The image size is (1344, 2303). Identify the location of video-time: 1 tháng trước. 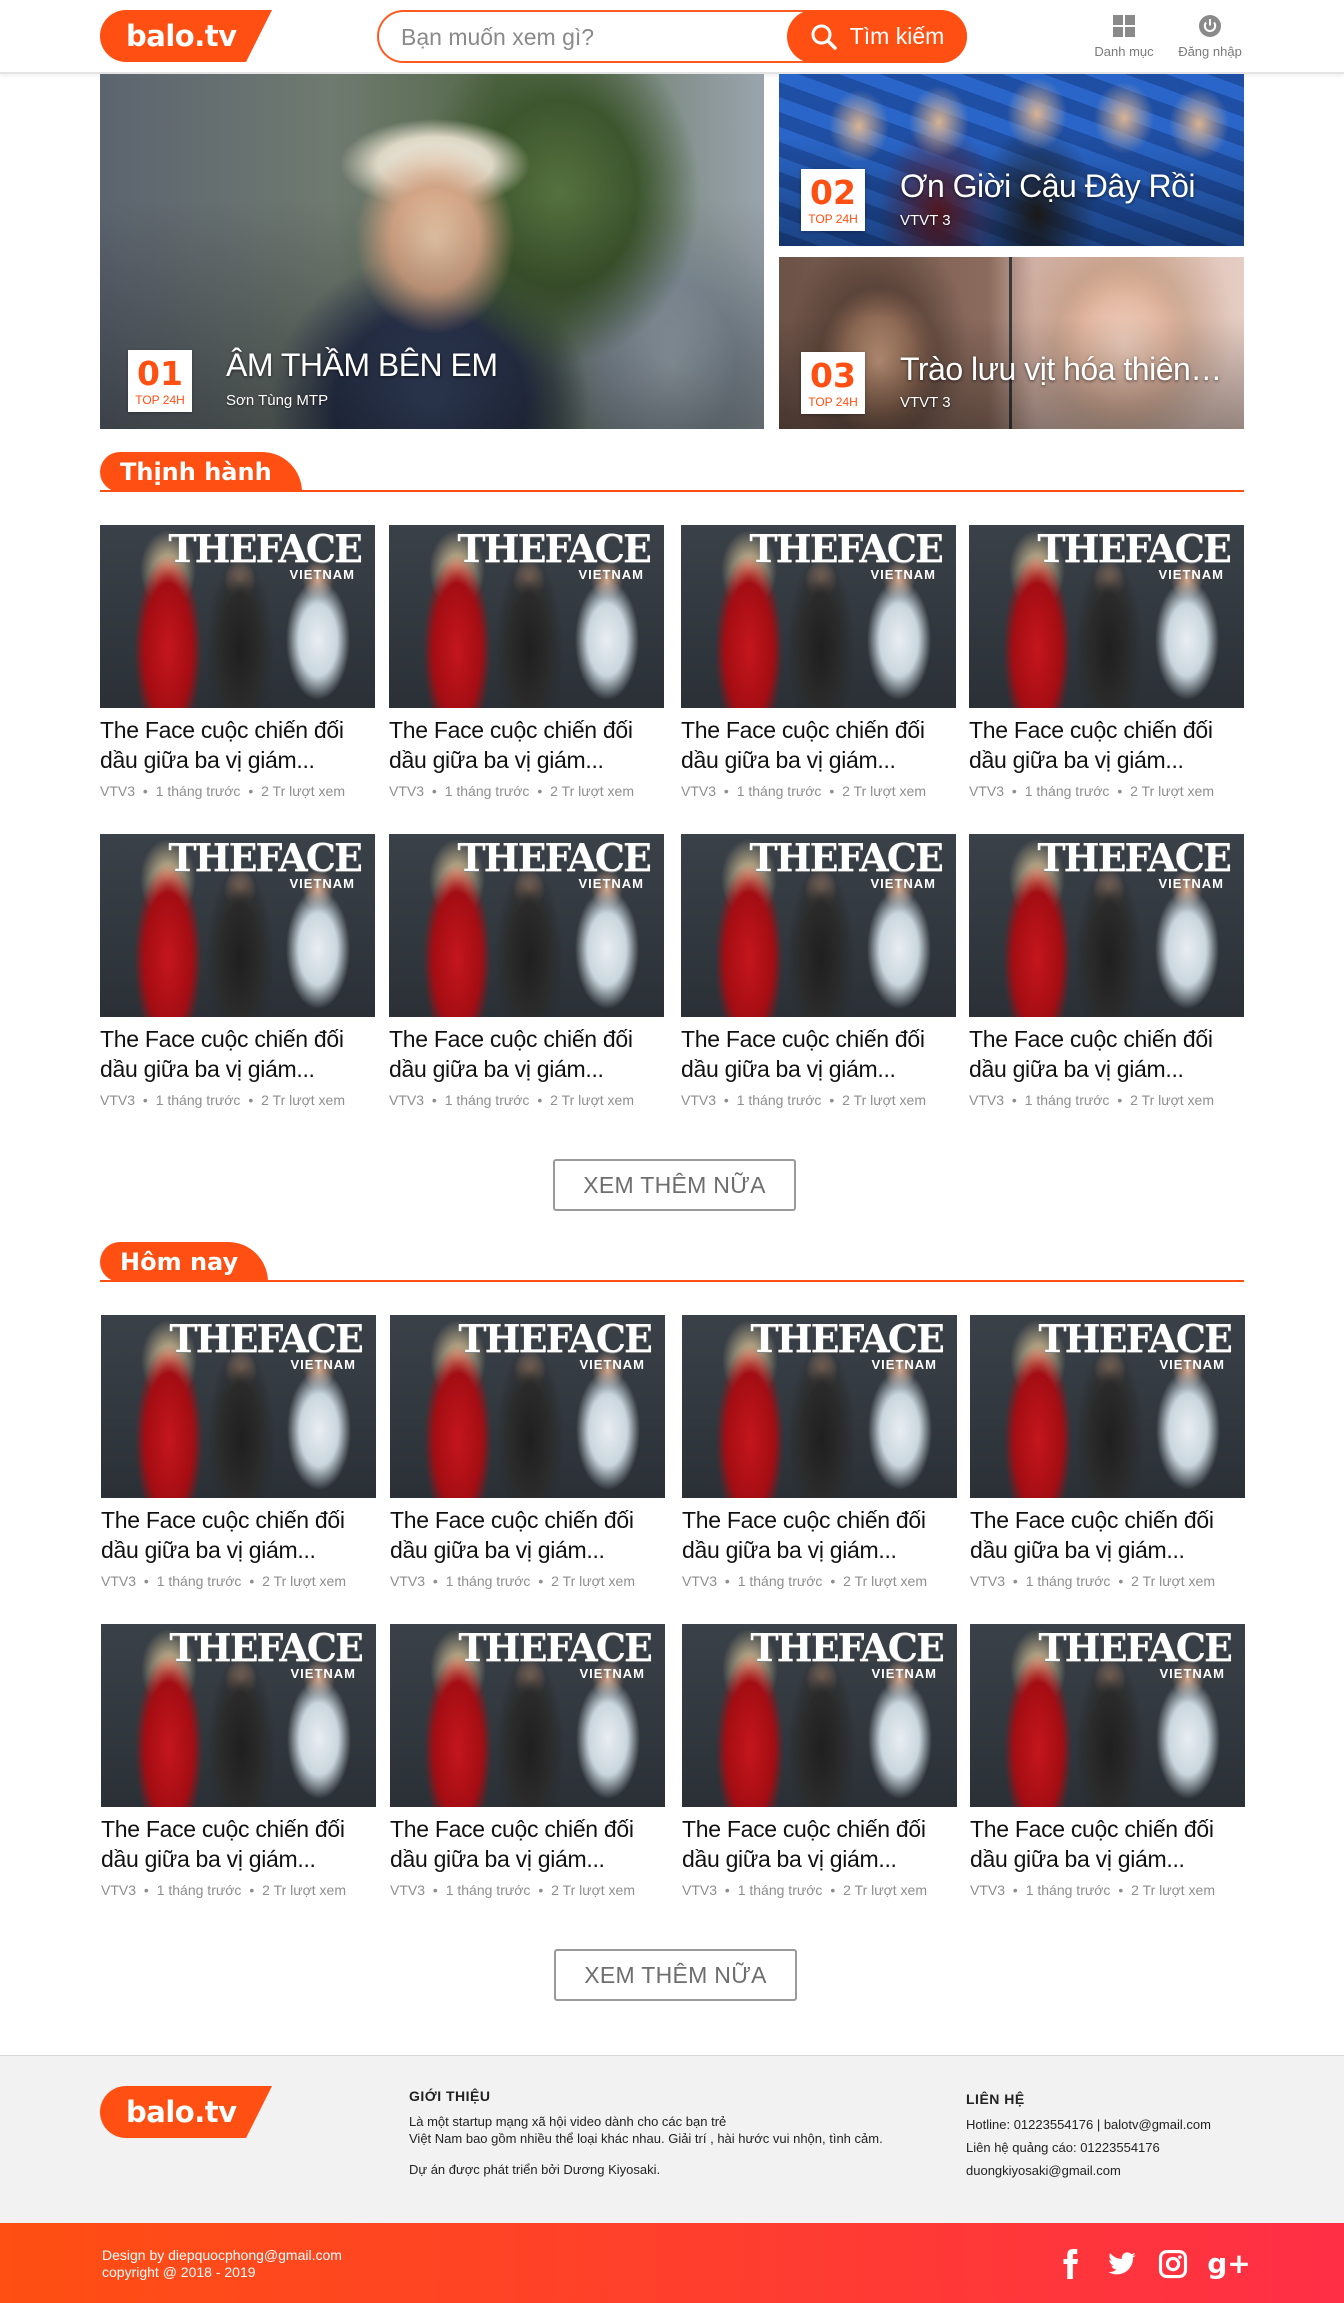
(779, 1100).